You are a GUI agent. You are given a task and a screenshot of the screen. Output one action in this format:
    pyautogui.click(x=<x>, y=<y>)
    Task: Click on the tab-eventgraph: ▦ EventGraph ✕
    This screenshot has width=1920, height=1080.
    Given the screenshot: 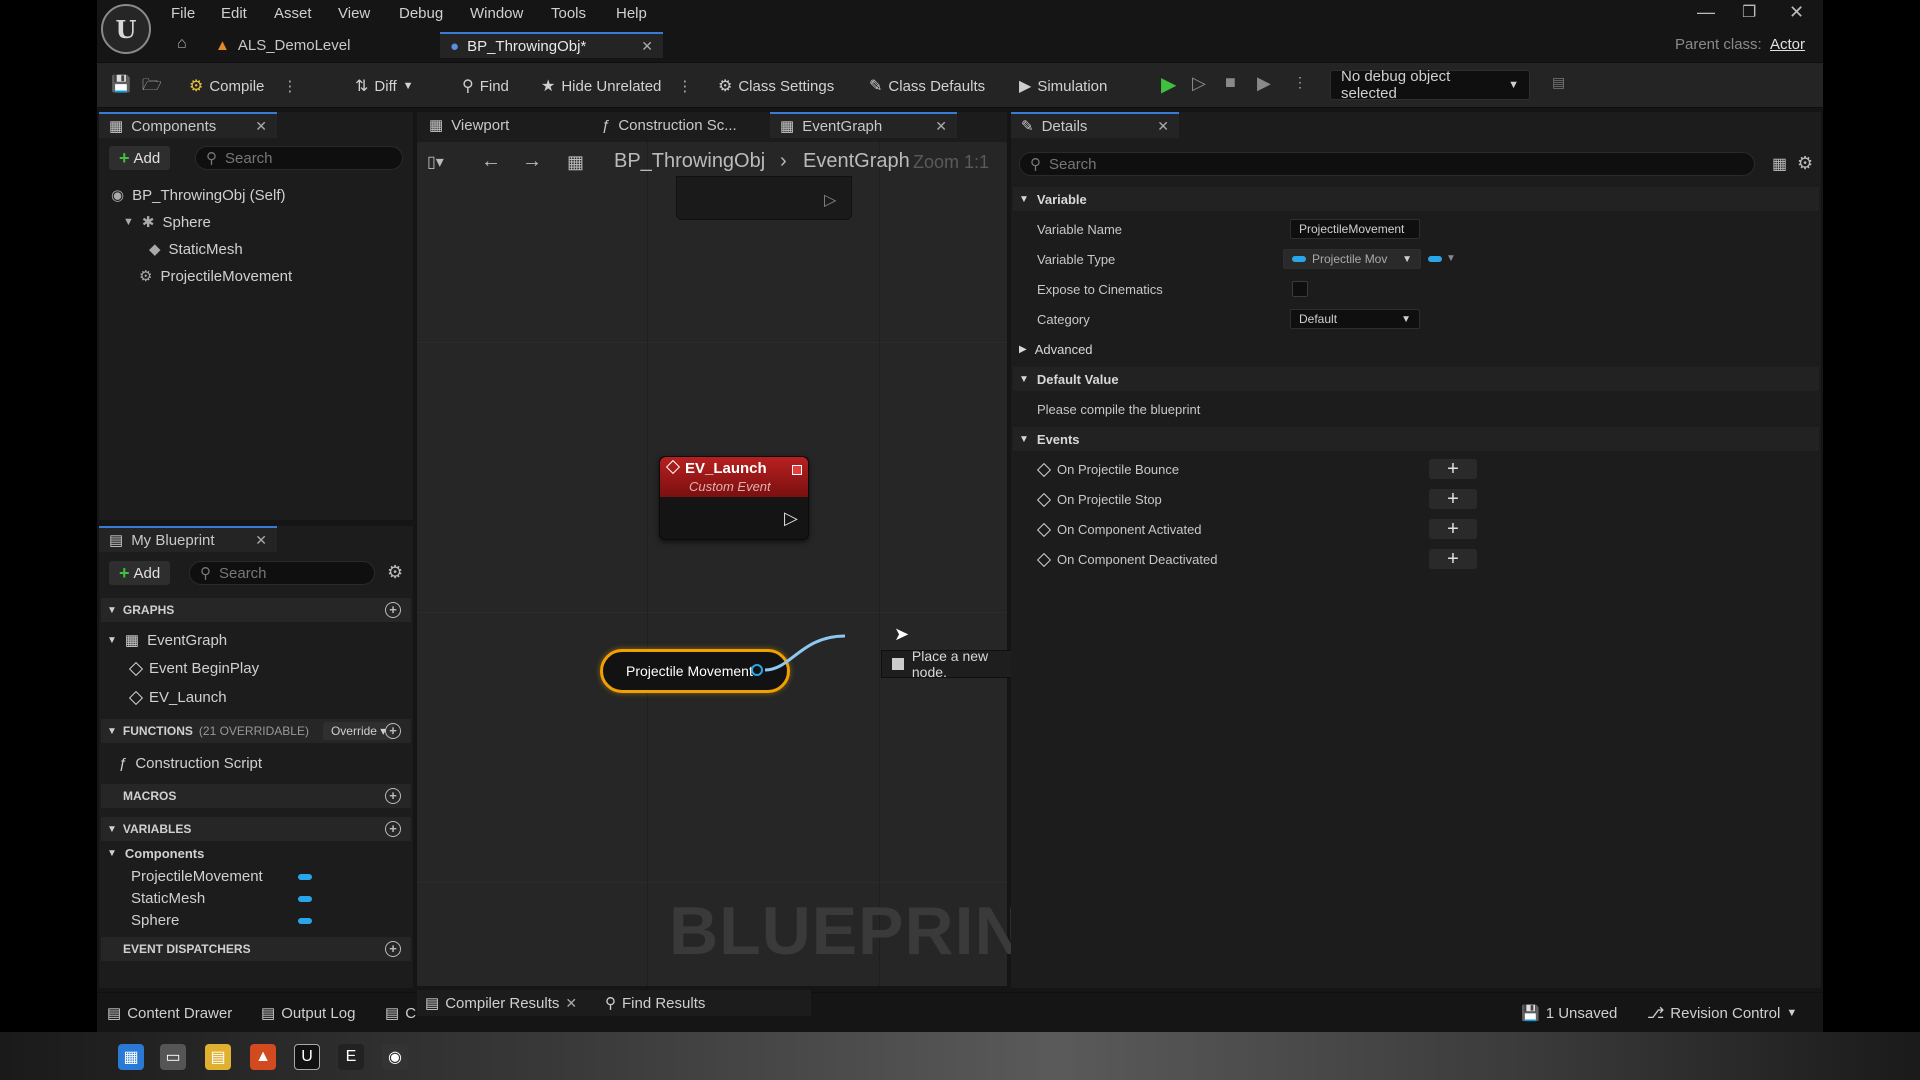 What is the action you would take?
    pyautogui.click(x=863, y=125)
    